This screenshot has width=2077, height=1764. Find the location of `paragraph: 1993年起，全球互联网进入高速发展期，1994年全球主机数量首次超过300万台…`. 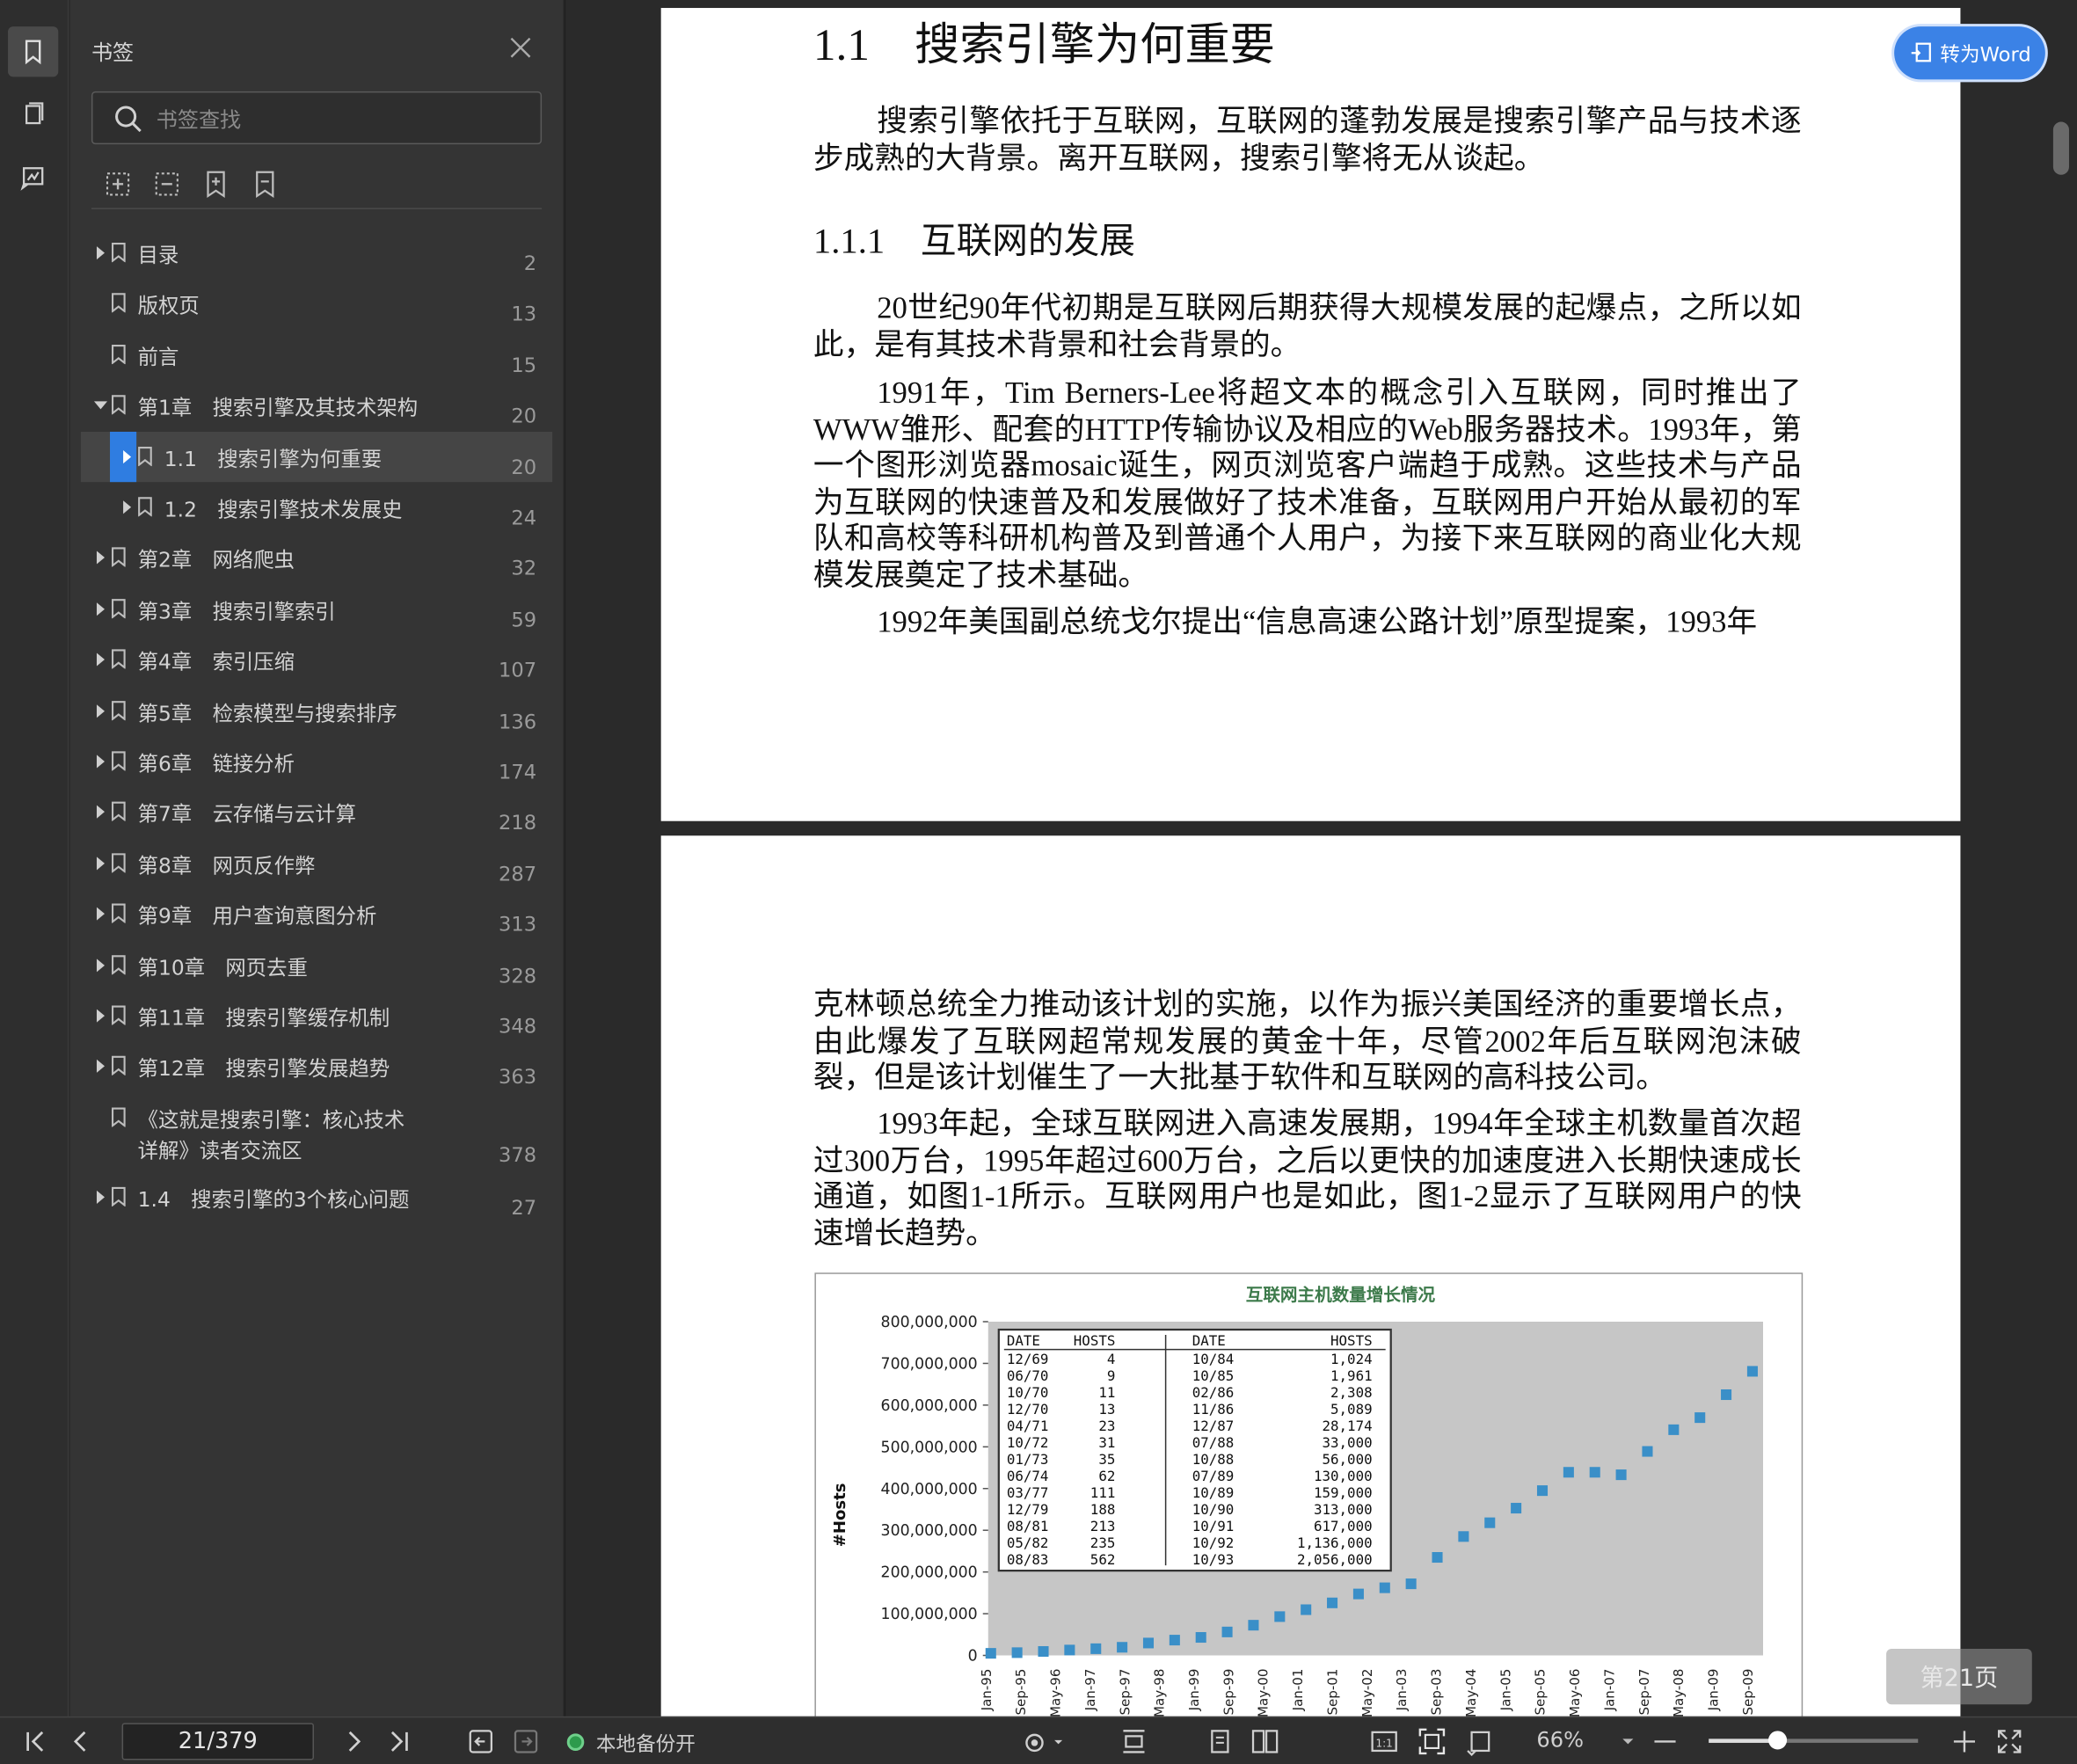

paragraph: 1993年起，全球互联网进入高速发展期，1994年全球主机数量首次超过300万台… is located at coordinates (1307, 1178).